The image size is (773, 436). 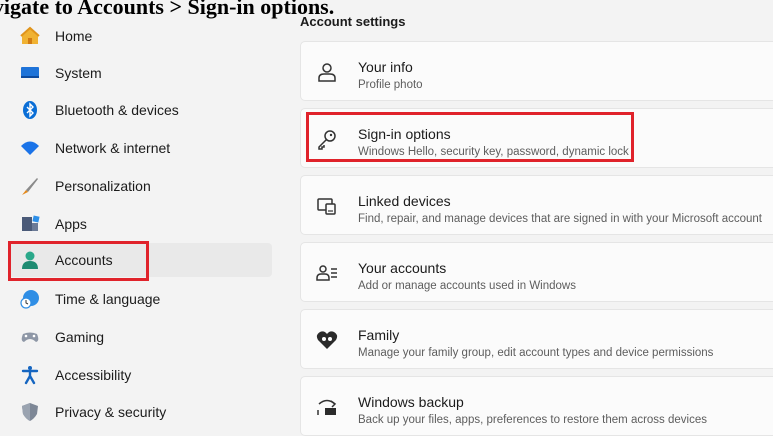 What do you see at coordinates (30, 186) in the screenshot?
I see `brush-icon` at bounding box center [30, 186].